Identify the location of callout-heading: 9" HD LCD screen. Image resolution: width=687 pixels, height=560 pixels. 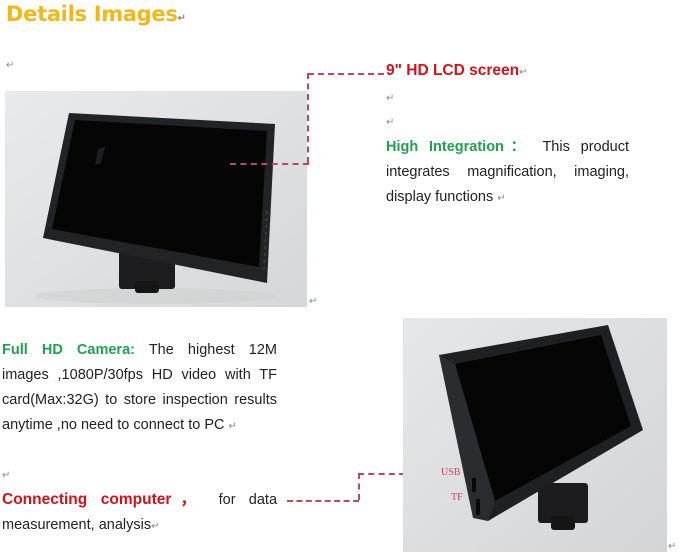
(453, 70).